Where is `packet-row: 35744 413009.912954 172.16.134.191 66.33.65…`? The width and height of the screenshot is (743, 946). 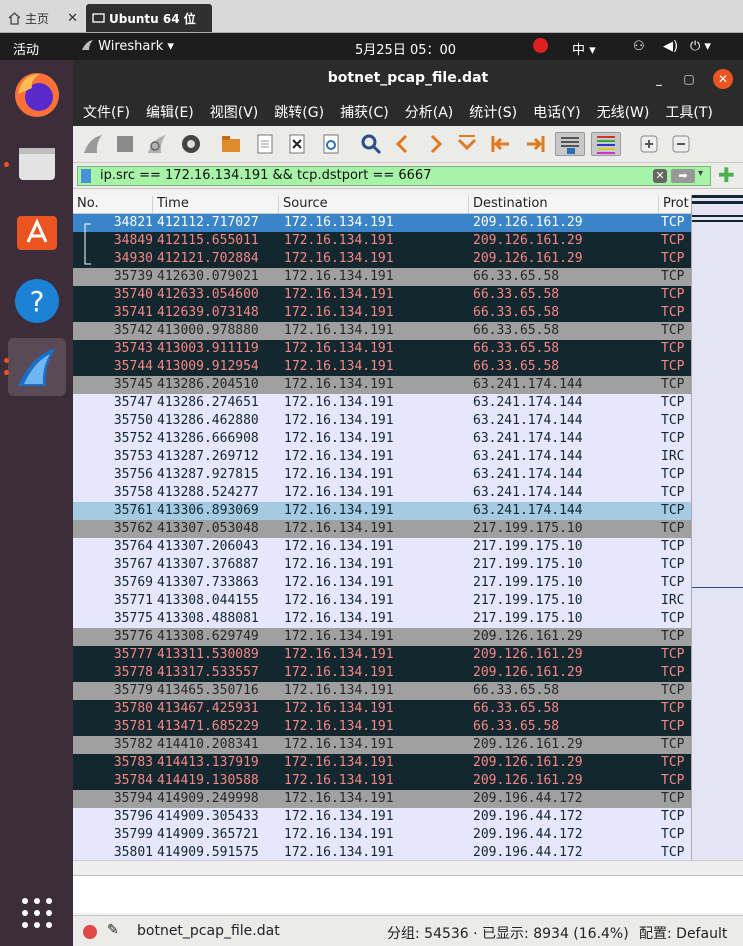
packet-row: 35744 413009.912954 172.16.134.191 66.33.65… is located at coordinates (382, 367).